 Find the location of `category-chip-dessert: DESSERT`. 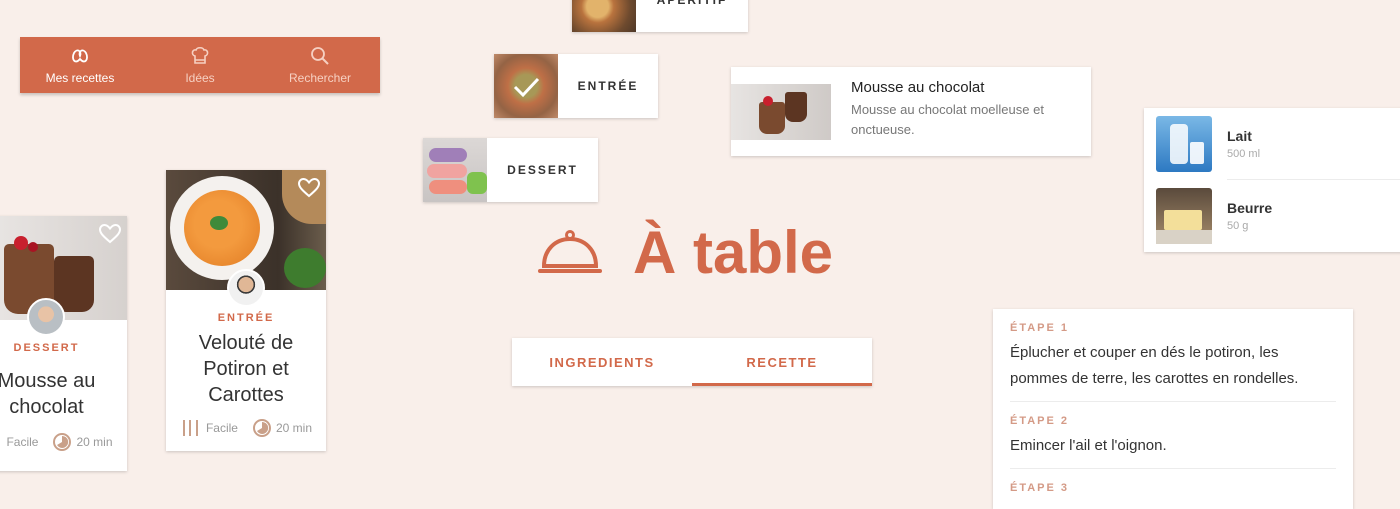

category-chip-dessert: DESSERT is located at coordinates (510, 170).